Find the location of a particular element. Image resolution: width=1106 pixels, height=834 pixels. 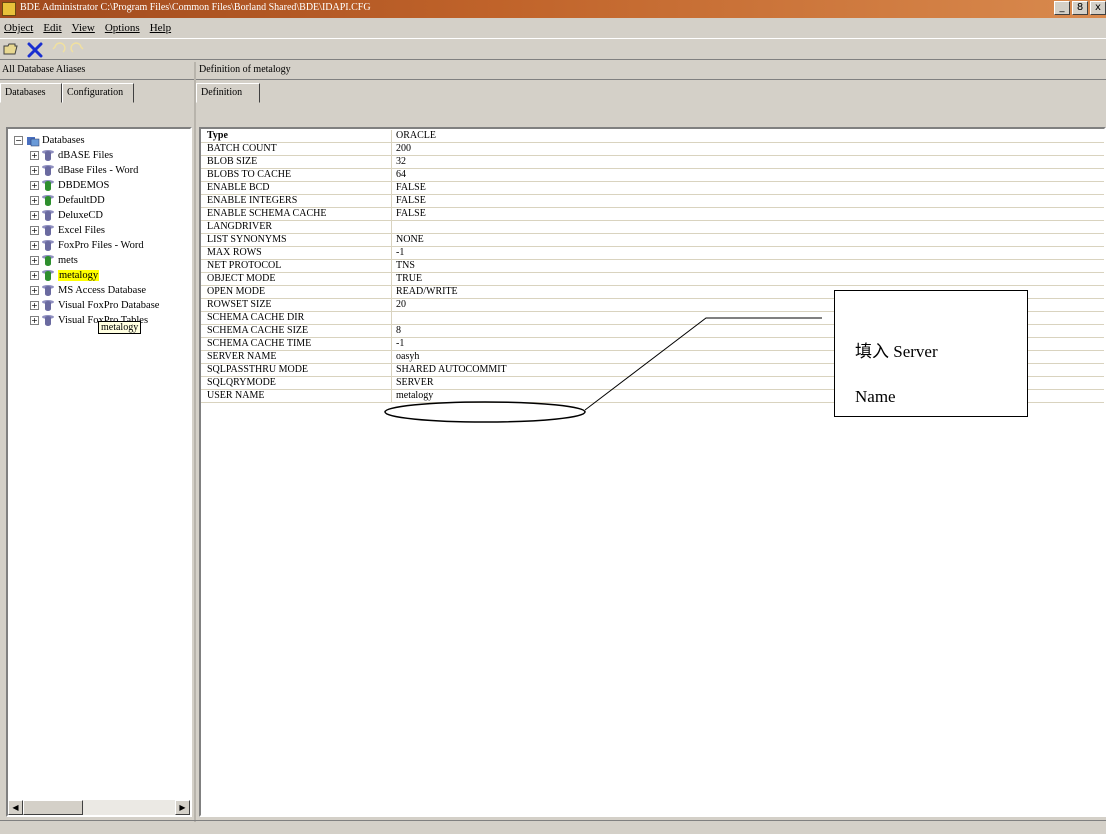

open-icon is located at coordinates (11, 50).